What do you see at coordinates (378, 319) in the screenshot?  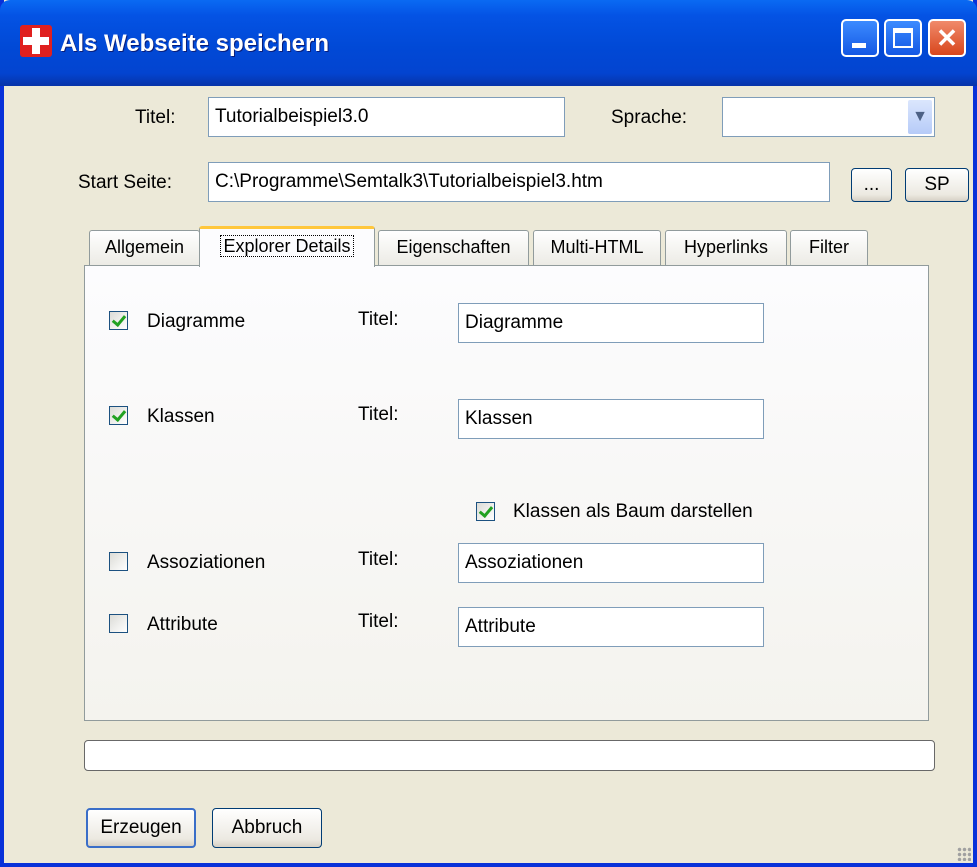 I see `diagramme-title-label: Titel:` at bounding box center [378, 319].